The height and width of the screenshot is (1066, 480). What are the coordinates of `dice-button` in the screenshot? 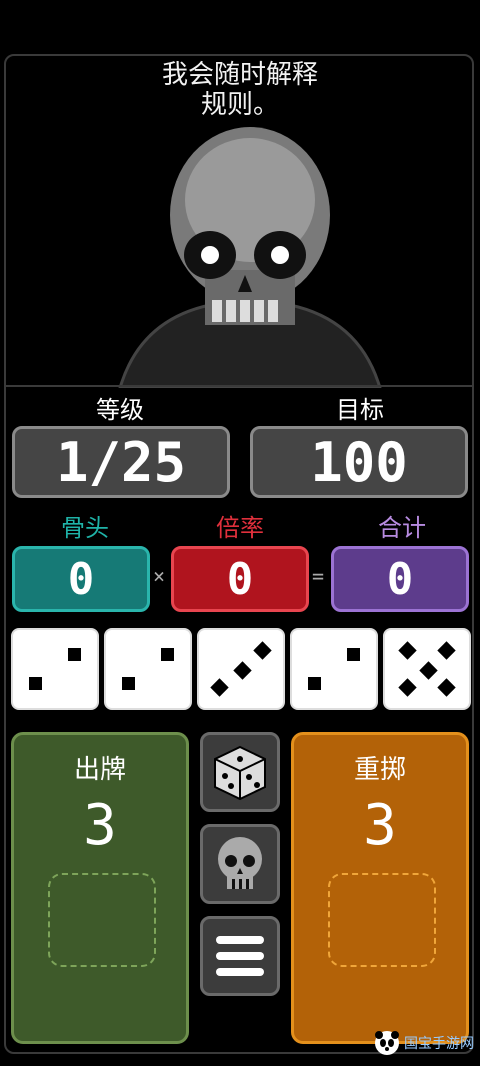 It's located at (240, 772).